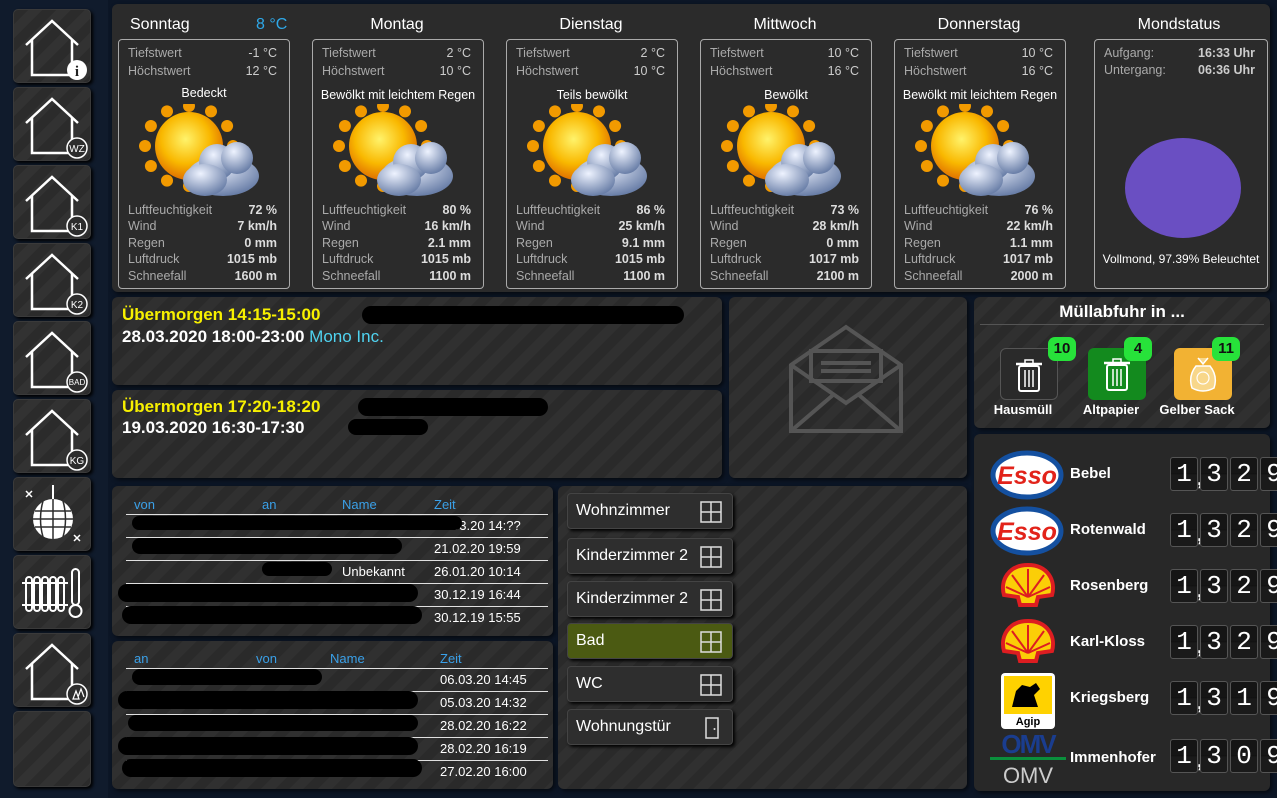 Image resolution: width=1277 pixels, height=798 pixels. Describe the element at coordinates (483, 748) in the screenshot. I see `call-time: 28.02.20 16:19` at that location.